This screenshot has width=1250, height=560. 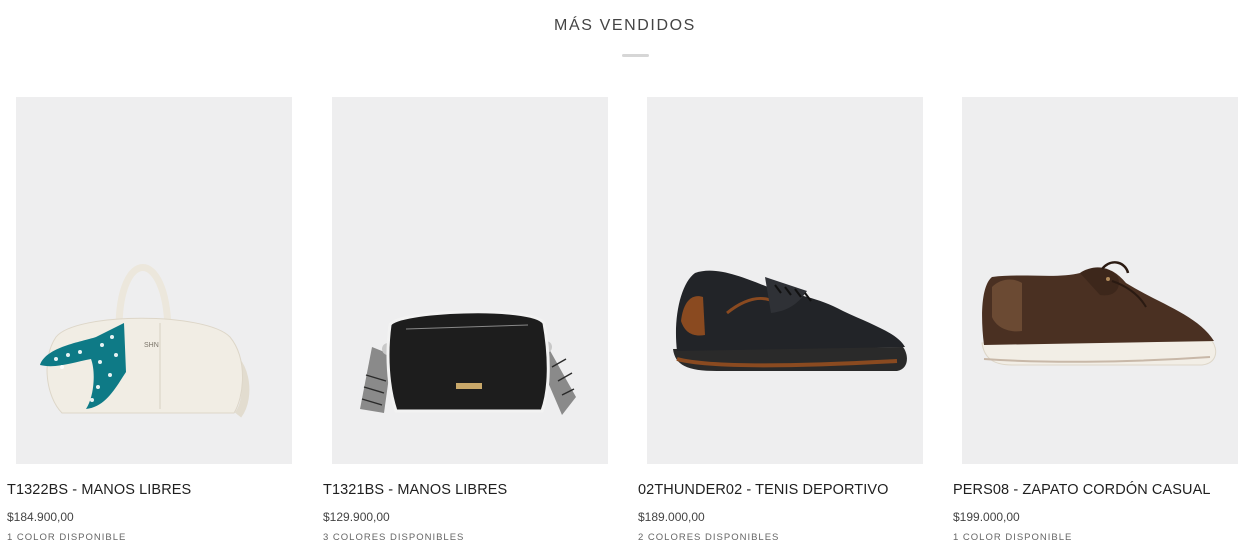 What do you see at coordinates (763, 490) in the screenshot?
I see `product-name: 02THUNDER02 - TENIS DEPORTIVO` at bounding box center [763, 490].